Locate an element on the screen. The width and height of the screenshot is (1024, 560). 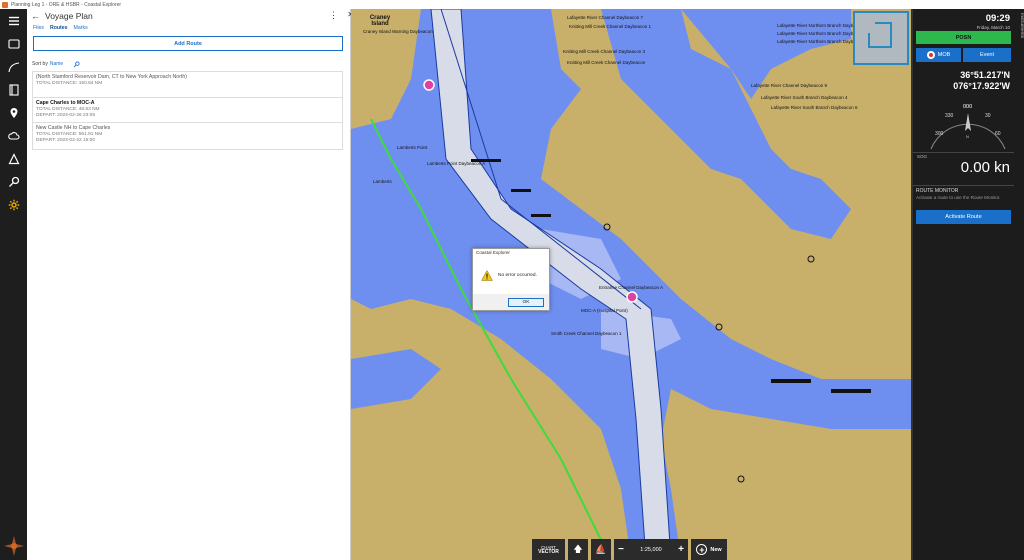
triangle-icon is located at coordinates (13, 158).